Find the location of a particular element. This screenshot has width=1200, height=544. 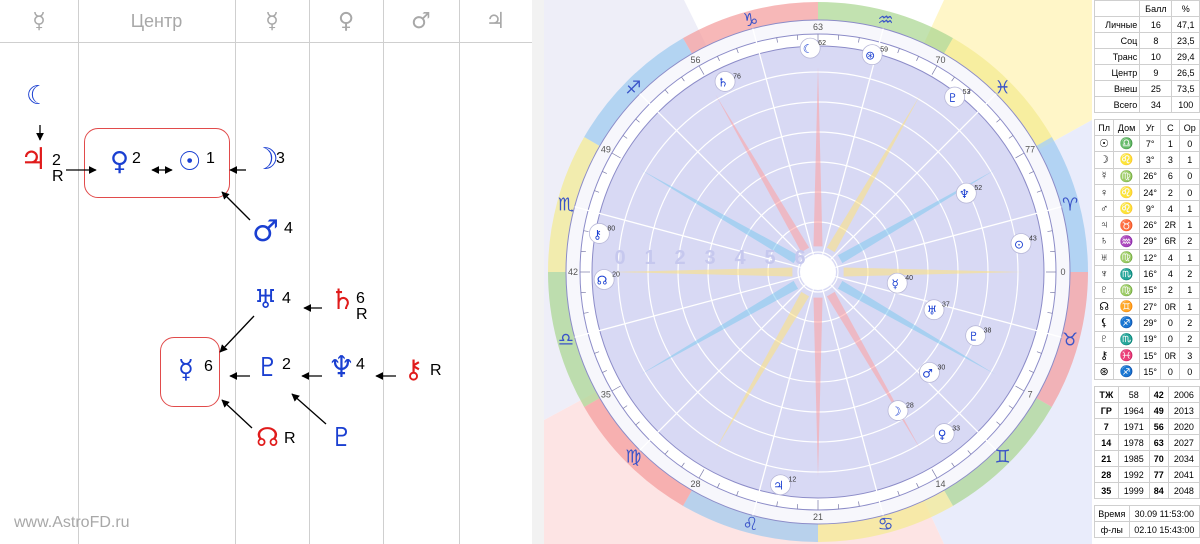

score-row-cell: 9 is located at coordinates (1156, 72).